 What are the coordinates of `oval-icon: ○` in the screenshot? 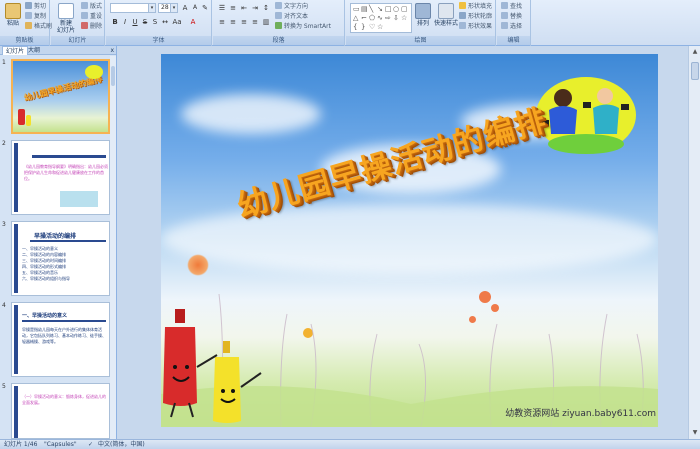 It's located at (396, 9).